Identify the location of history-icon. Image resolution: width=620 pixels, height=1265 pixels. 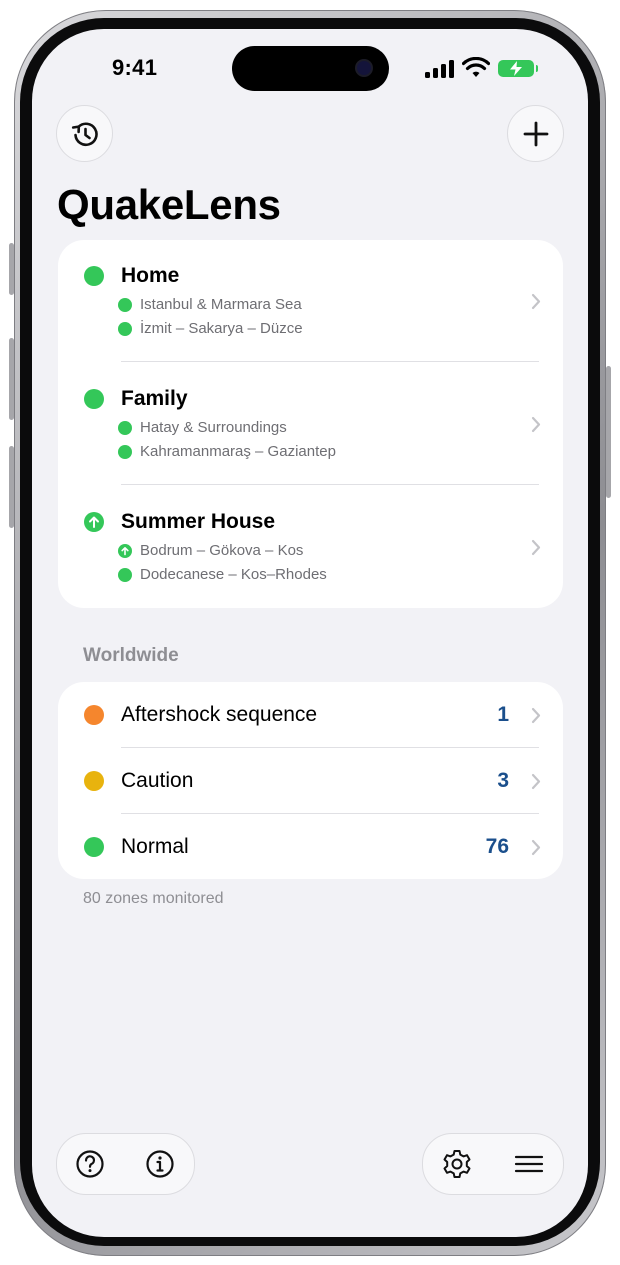
(84, 133).